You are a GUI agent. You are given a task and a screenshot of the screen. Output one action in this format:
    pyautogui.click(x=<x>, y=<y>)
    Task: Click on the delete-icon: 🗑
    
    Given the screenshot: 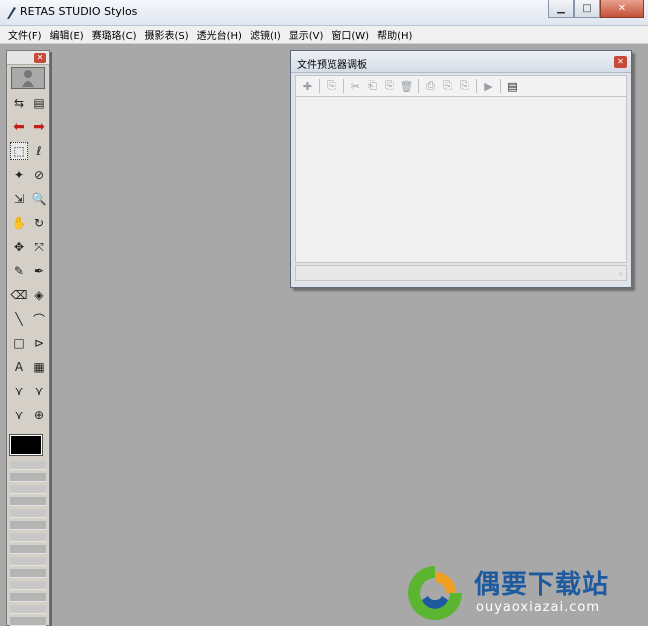 What is the action you would take?
    pyautogui.click(x=406, y=86)
    